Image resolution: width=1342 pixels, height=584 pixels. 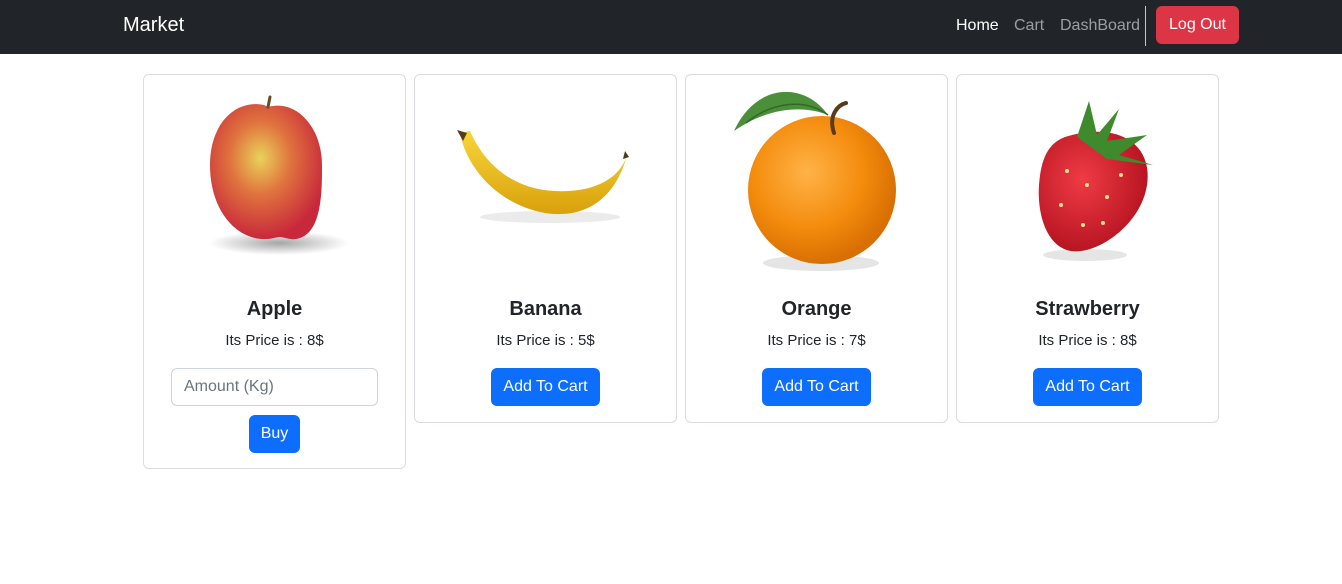 I want to click on logout-button: Log Out, so click(x=1197, y=25).